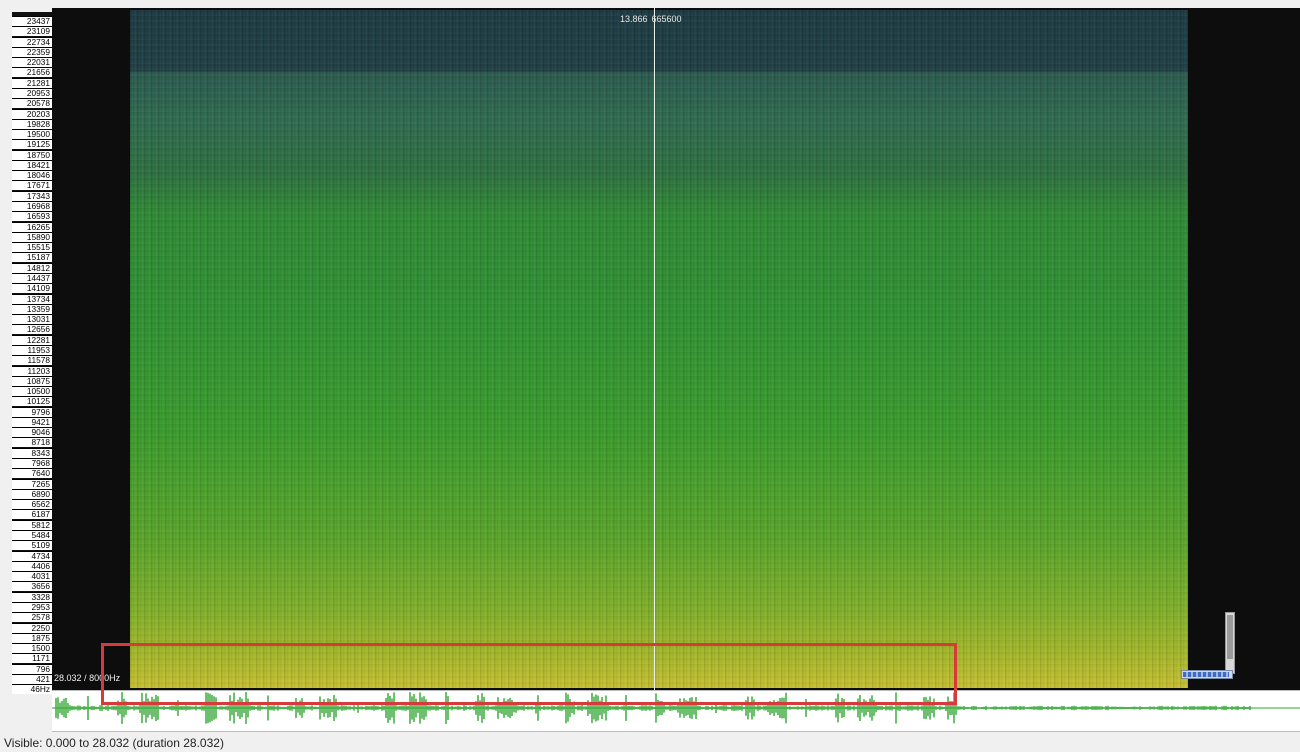 Image resolution: width=1300 pixels, height=752 pixels. What do you see at coordinates (32, 483) in the screenshot?
I see `freq-tick-label: 7265` at bounding box center [32, 483].